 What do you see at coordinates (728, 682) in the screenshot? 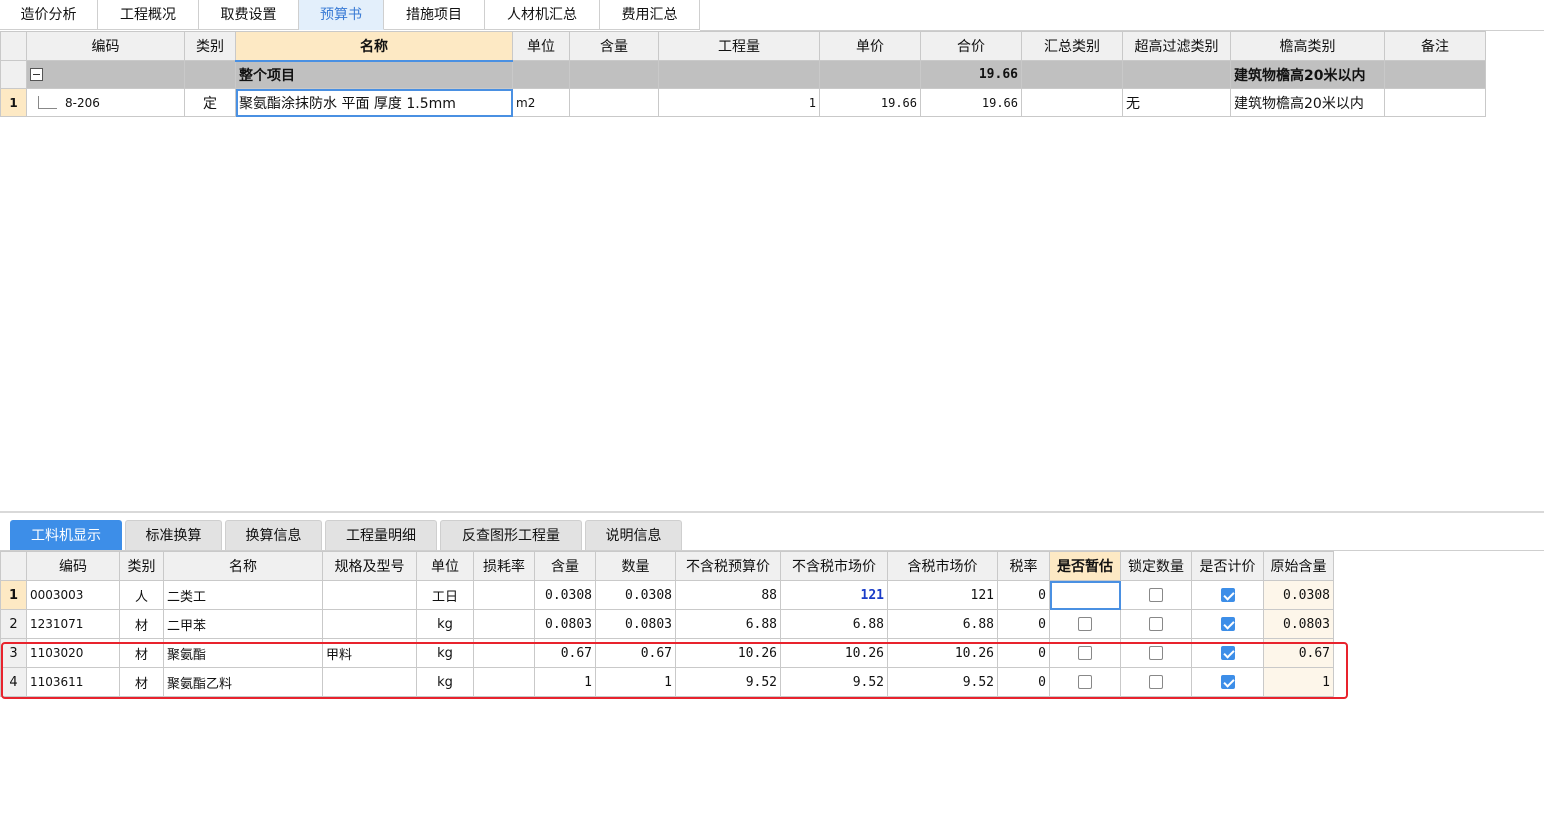
I see `budget-price-cell: 9.52` at bounding box center [728, 682].